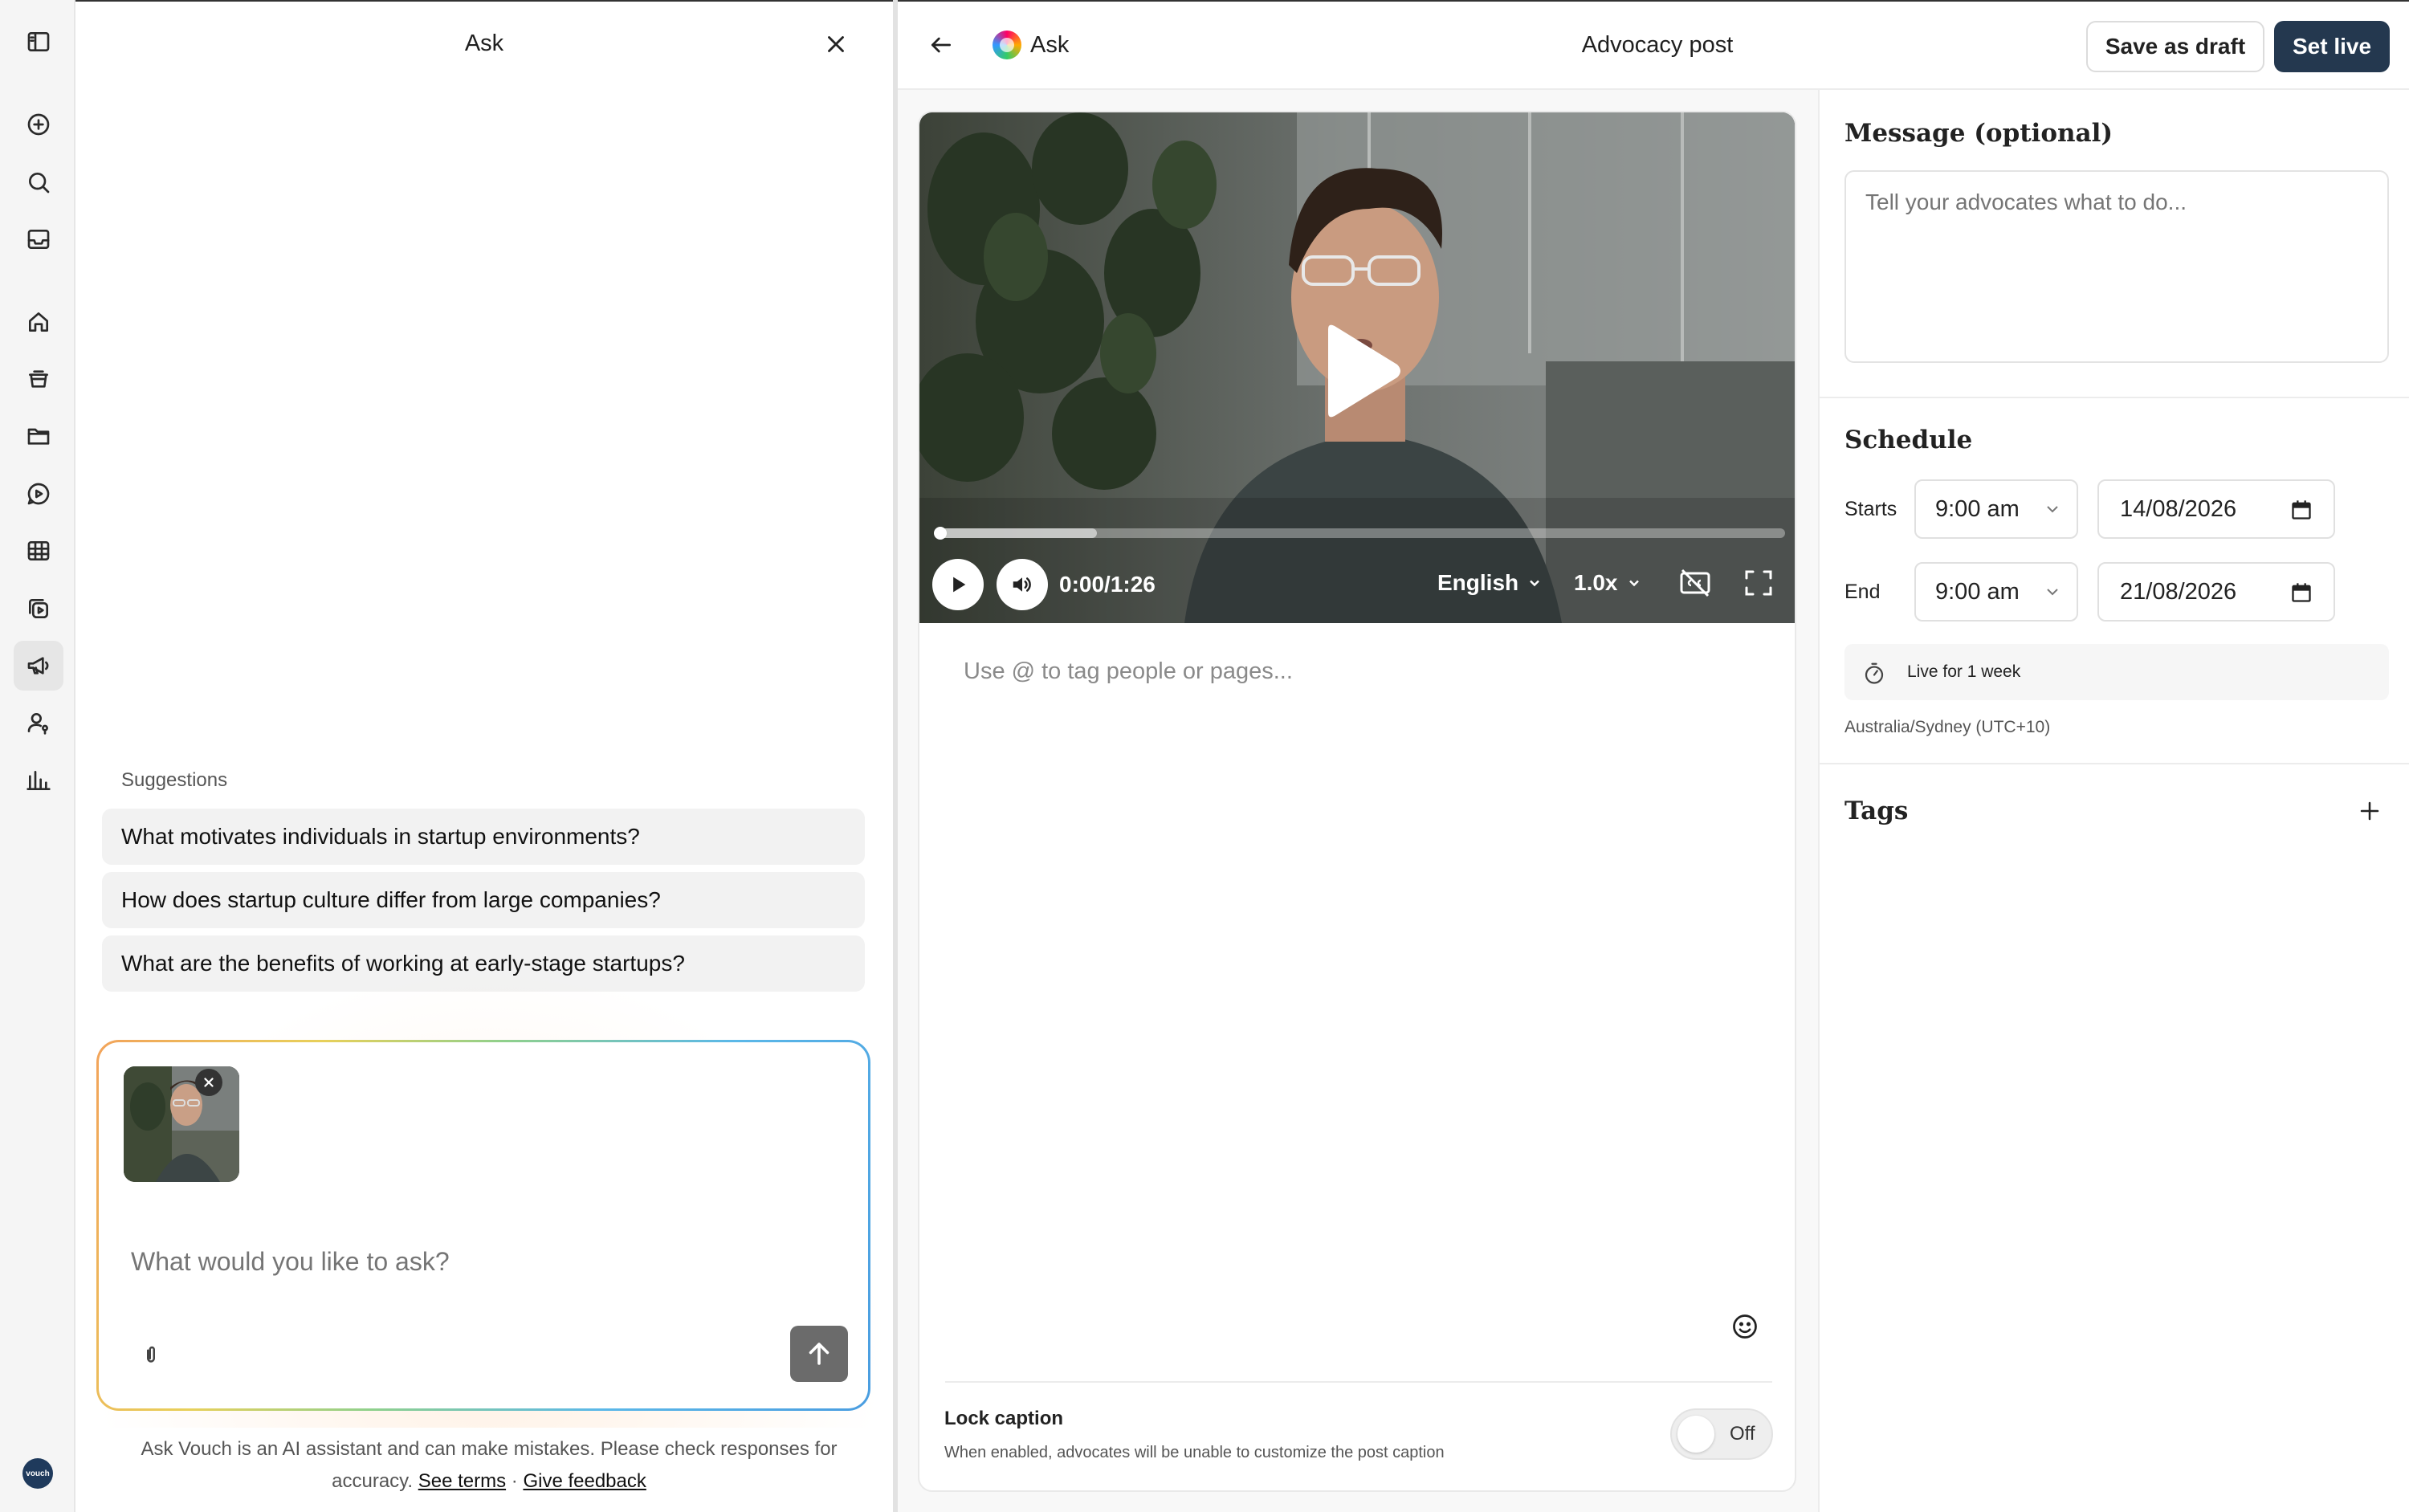 The height and width of the screenshot is (1512, 2409). Describe the element at coordinates (1696, 1435) in the screenshot. I see `toggle-knob` at that location.